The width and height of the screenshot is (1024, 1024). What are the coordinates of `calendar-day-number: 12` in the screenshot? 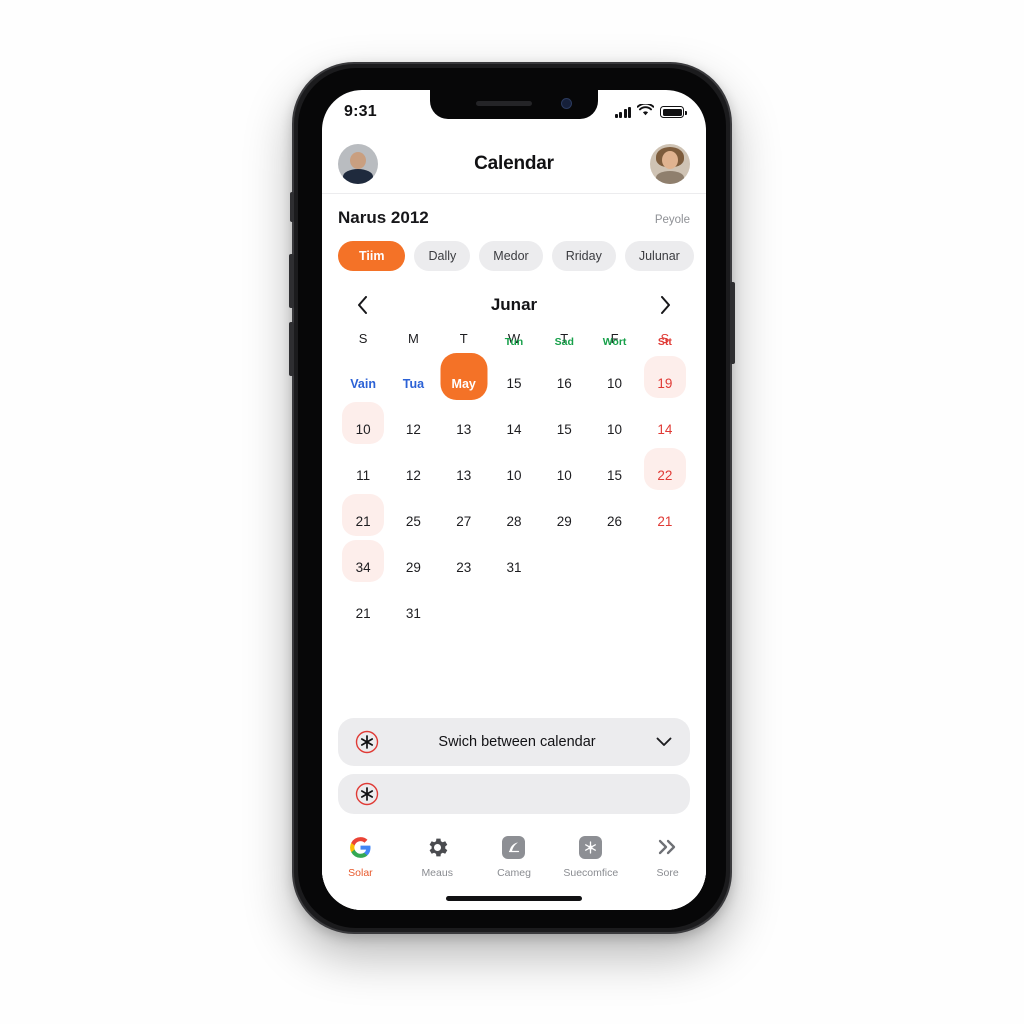 It's located at (413, 429).